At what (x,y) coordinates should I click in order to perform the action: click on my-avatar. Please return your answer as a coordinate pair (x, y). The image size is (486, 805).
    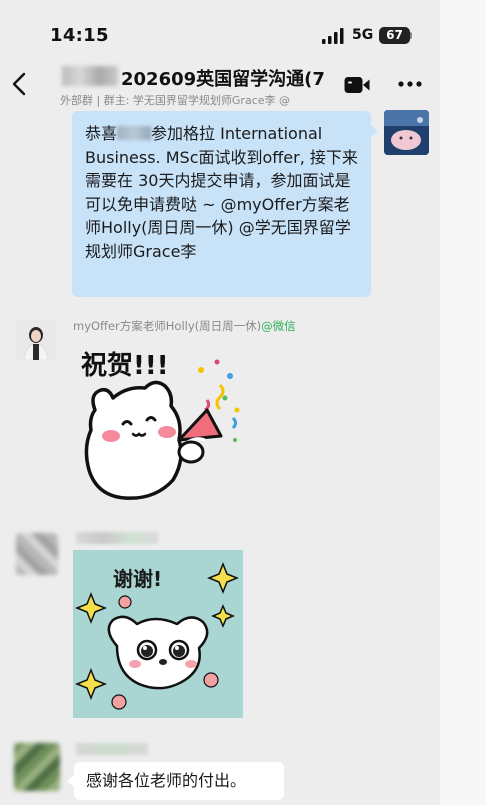
    Looking at the image, I should click on (406, 132).